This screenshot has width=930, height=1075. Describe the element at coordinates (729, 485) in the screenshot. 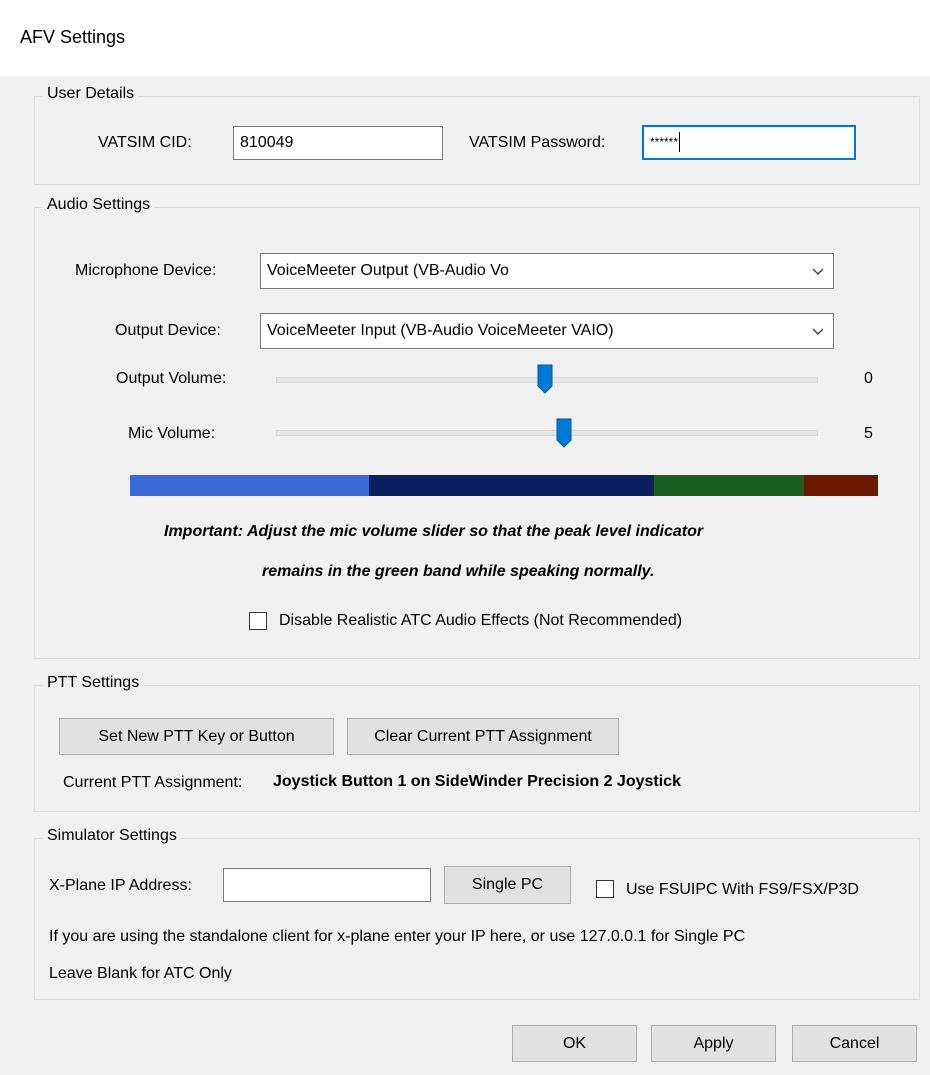

I see `peak-meter-green-band` at that location.